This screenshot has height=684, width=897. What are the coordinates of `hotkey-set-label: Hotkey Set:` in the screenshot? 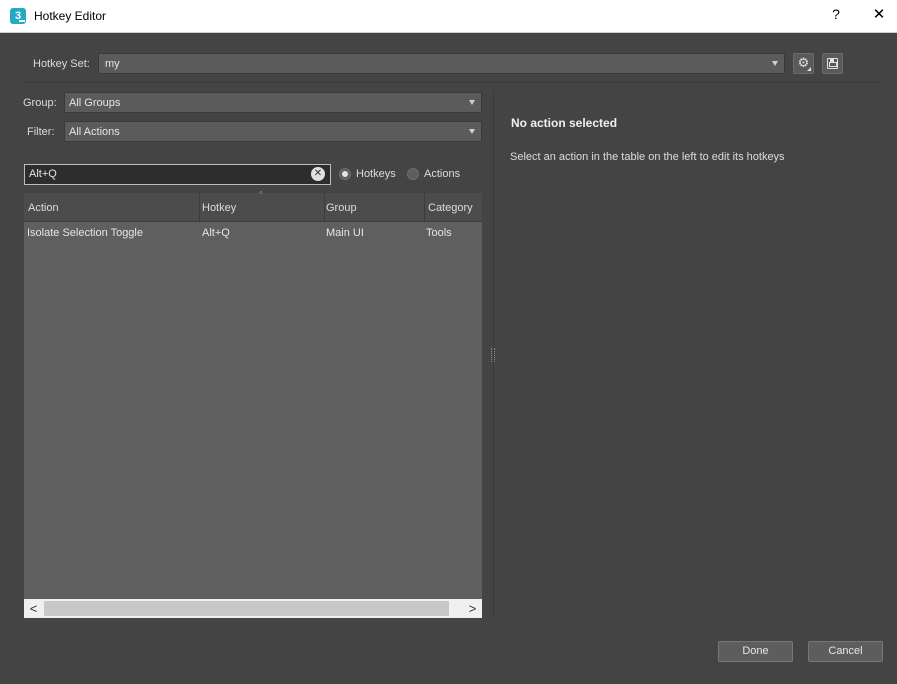 It's located at (61, 64).